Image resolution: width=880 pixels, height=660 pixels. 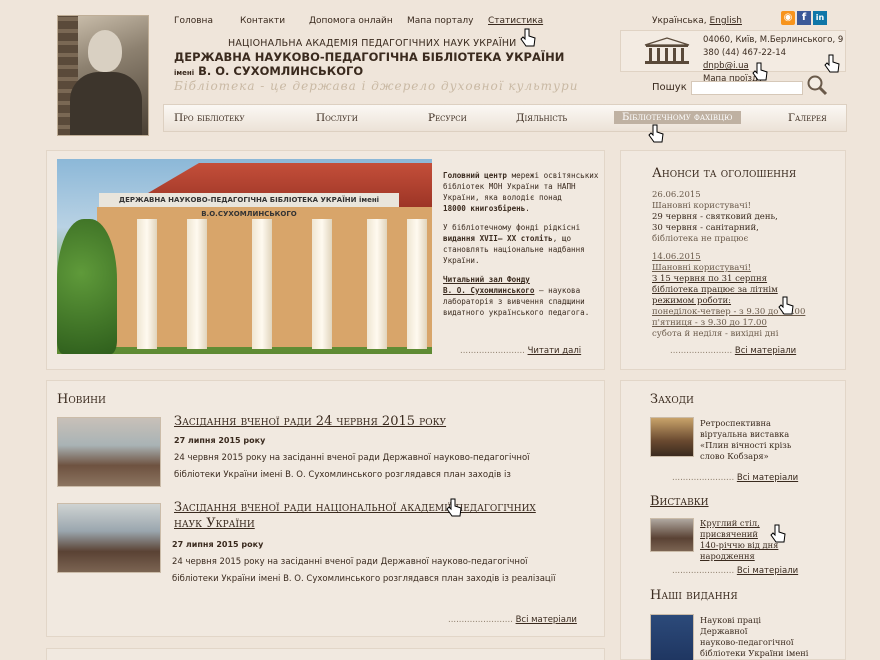 I want to click on phone: 380 (44) 467-22-14, so click(x=745, y=53).